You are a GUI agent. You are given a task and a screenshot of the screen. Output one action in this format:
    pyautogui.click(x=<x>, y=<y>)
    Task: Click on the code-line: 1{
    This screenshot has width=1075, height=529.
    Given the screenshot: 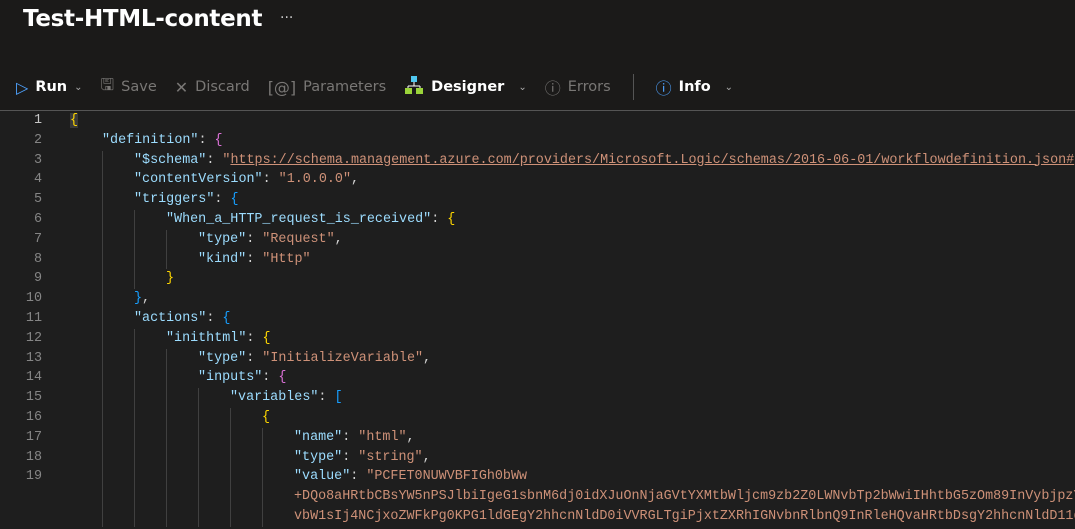 What is the action you would take?
    pyautogui.click(x=537, y=121)
    